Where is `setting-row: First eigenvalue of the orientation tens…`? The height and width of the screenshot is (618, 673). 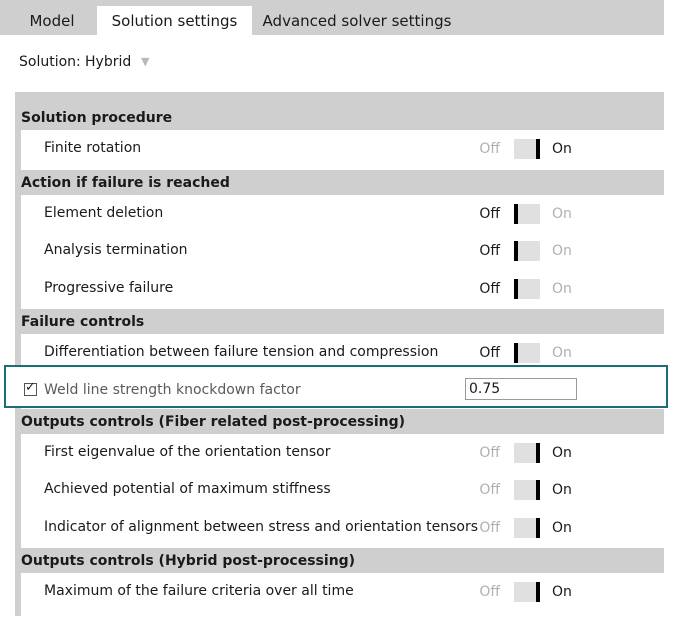 setting-row: First eigenvalue of the orientation tens… is located at coordinates (342, 452).